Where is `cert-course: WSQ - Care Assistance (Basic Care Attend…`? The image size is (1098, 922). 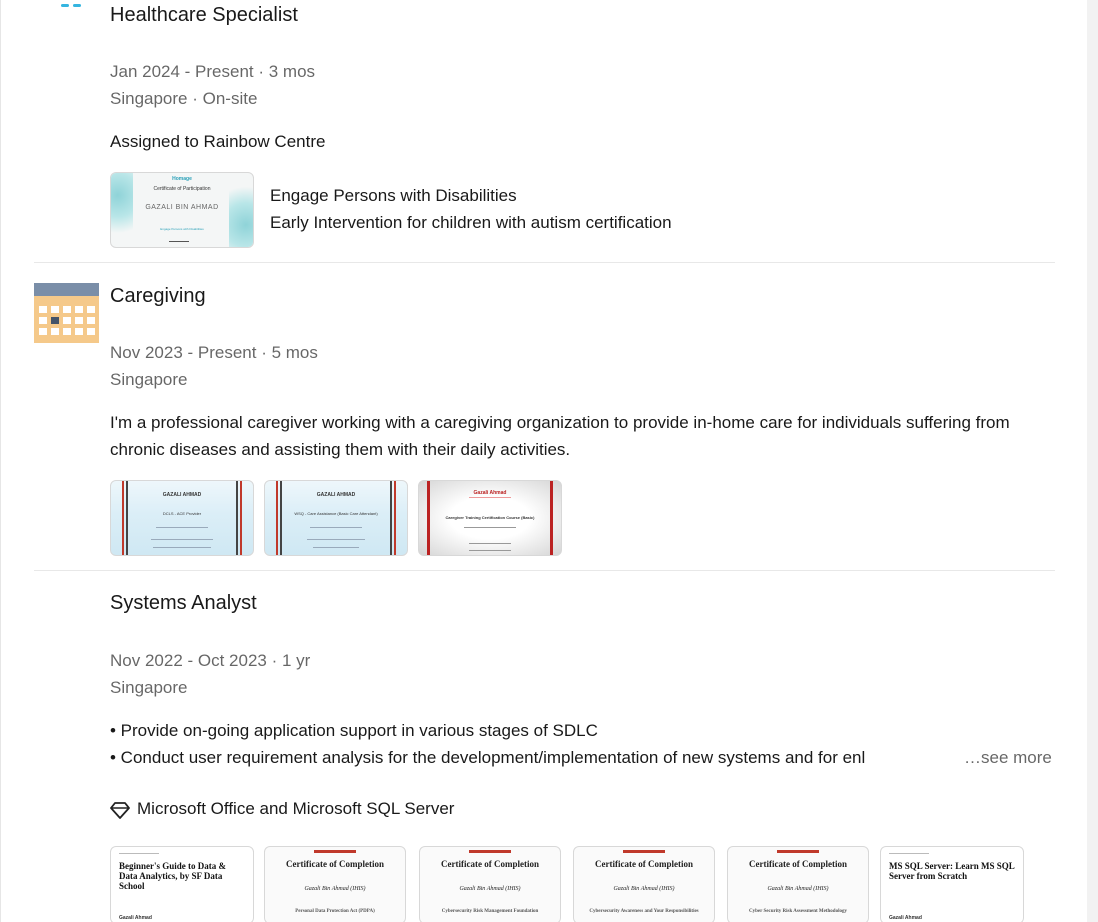 cert-course: WSQ - Care Assistance (Basic Care Attend… is located at coordinates (336, 513).